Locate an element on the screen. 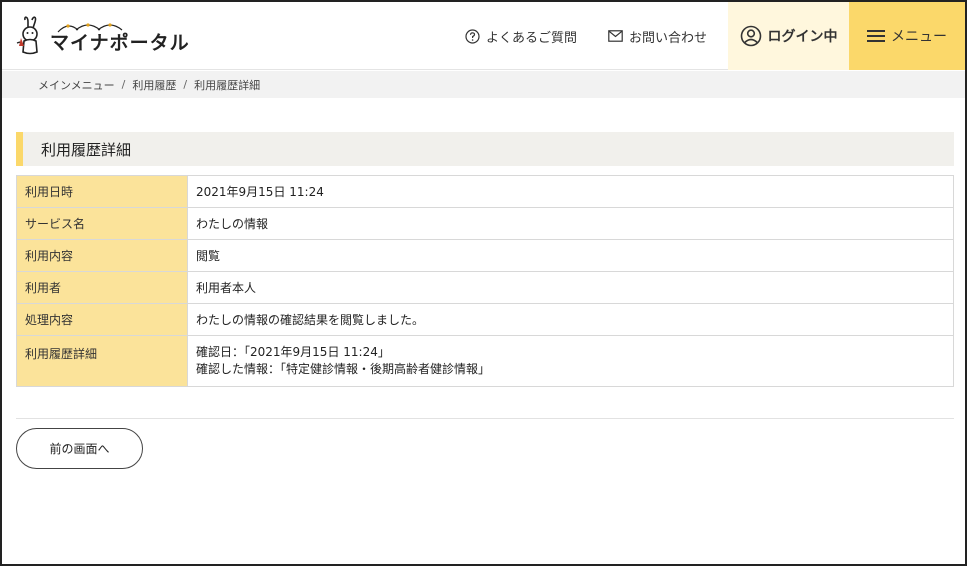  history-detail-line: 確認した情報：「特定健診情報・後期高齢者健診情報」 is located at coordinates (343, 369).